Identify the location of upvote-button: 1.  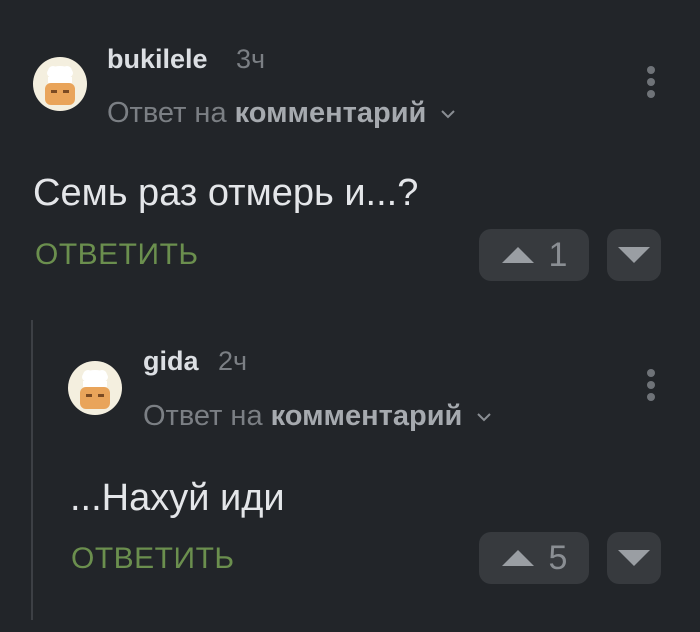
(534, 255).